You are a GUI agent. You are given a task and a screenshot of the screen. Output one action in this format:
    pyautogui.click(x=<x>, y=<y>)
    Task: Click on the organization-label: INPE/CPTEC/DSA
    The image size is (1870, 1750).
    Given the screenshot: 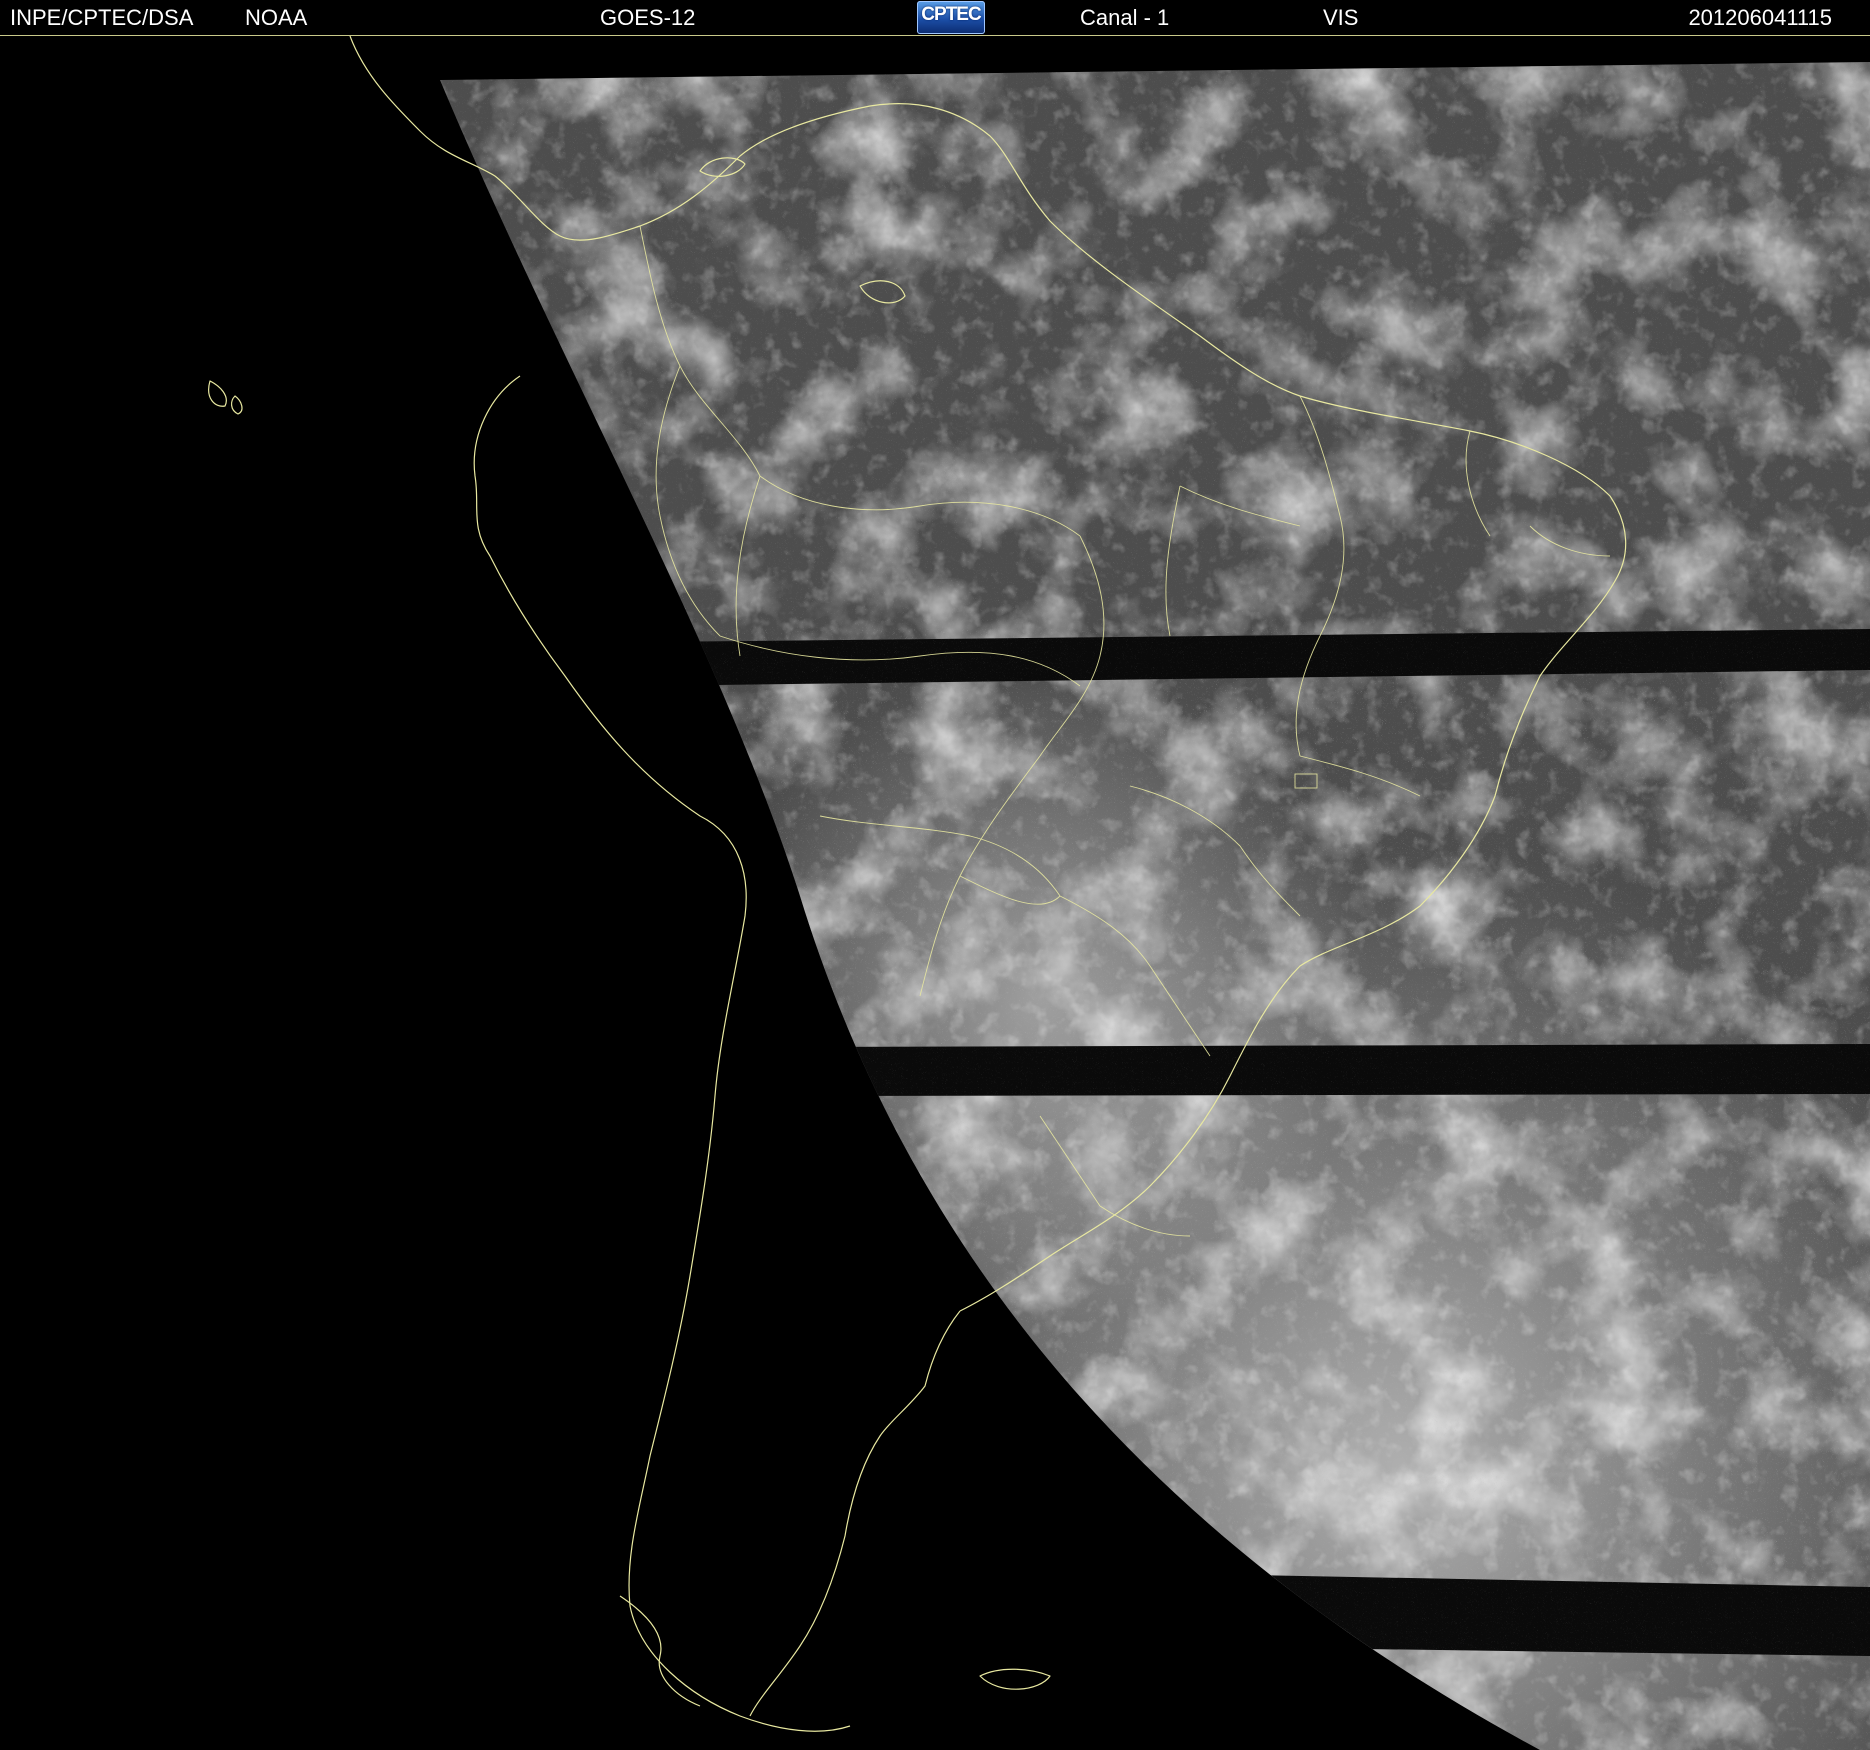 What is the action you would take?
    pyautogui.click(x=102, y=17)
    